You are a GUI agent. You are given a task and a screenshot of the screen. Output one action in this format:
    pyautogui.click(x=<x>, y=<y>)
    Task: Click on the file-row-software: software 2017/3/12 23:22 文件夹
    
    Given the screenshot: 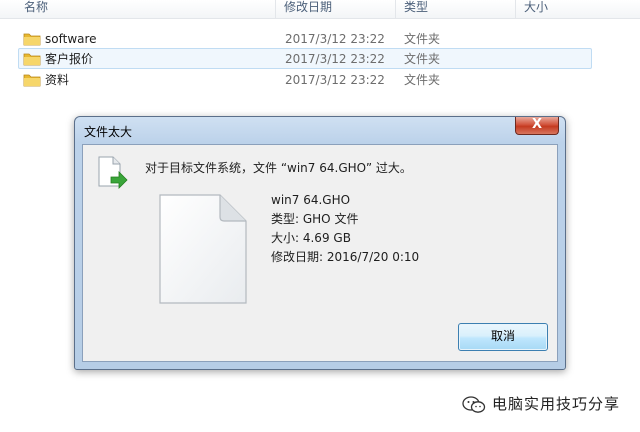 What is the action you would take?
    pyautogui.click(x=305, y=38)
    